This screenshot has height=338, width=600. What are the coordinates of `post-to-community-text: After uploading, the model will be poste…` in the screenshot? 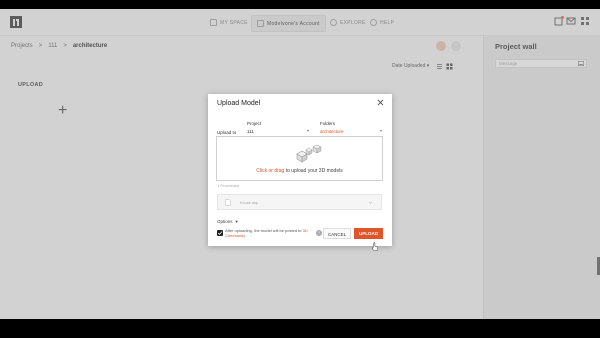 It's located at (270, 233).